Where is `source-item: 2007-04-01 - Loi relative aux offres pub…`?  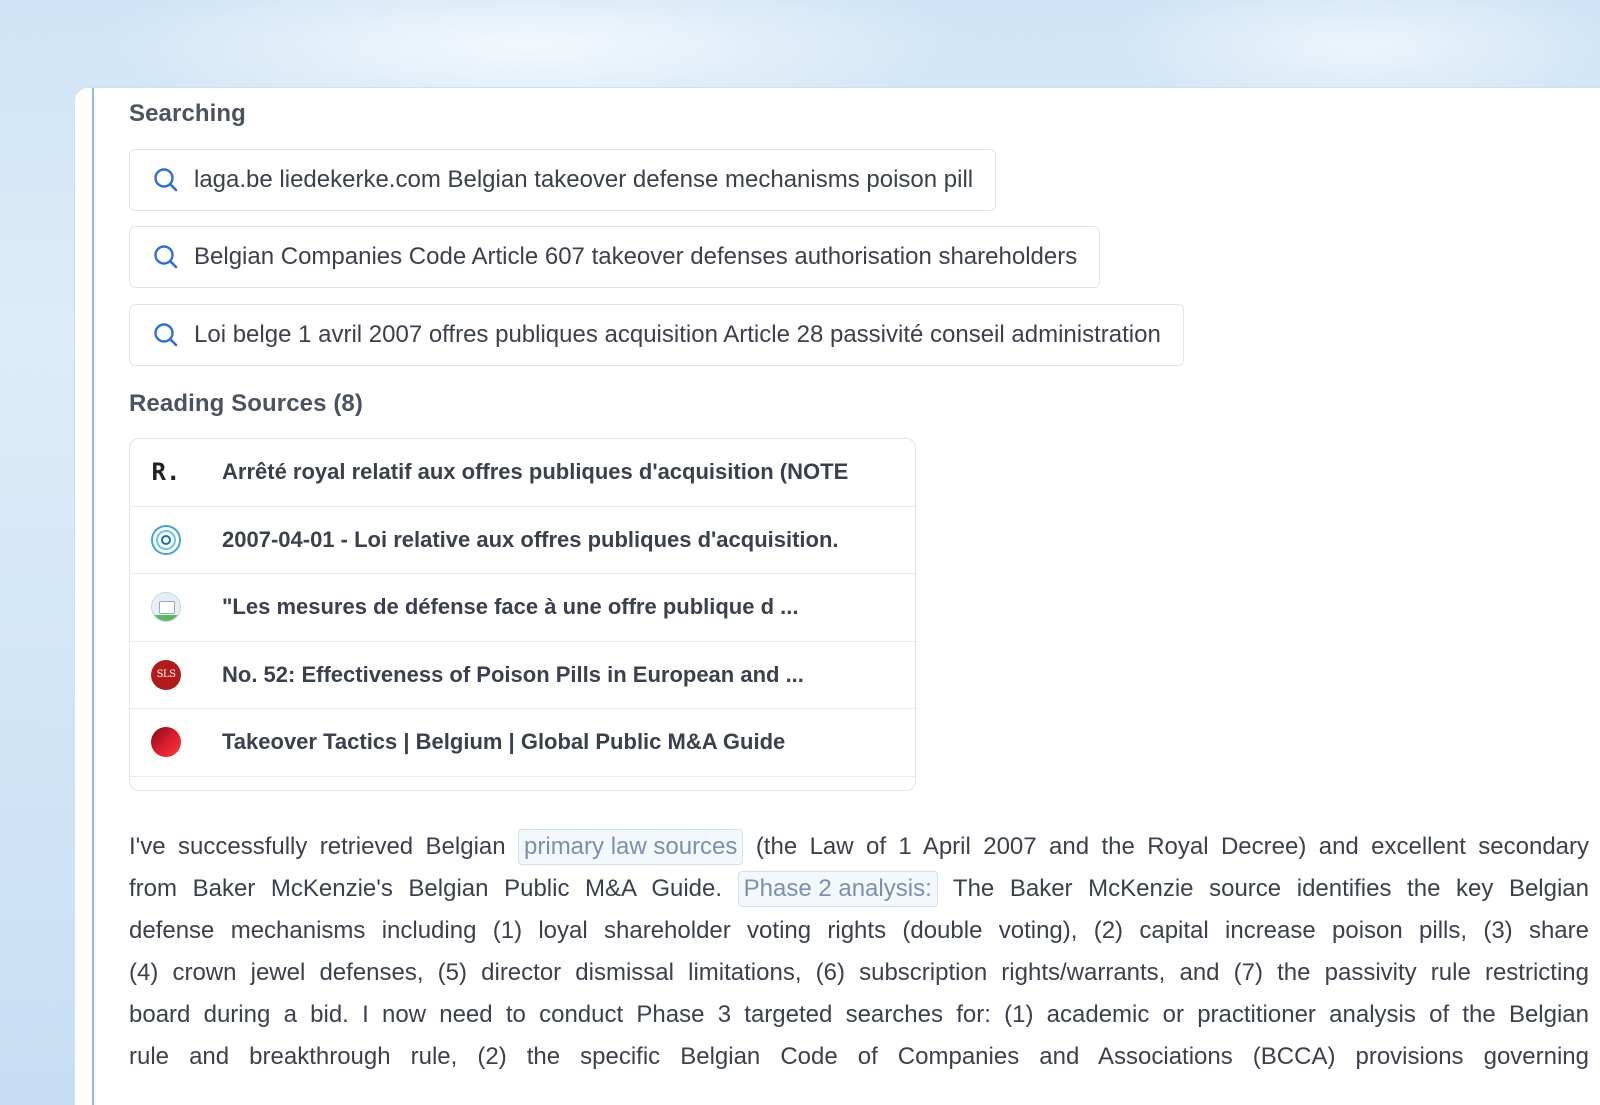 source-item: 2007-04-01 - Loi relative aux offres pub… is located at coordinates (522, 540).